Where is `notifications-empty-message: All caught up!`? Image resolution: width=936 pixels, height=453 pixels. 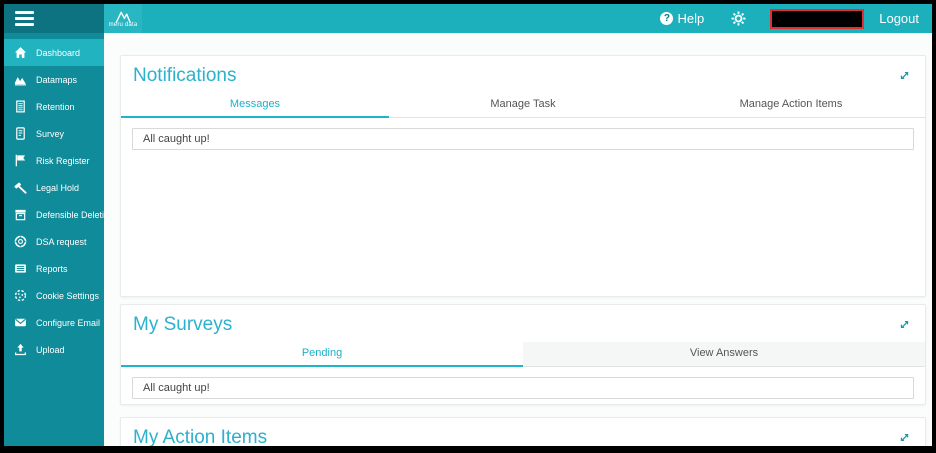 notifications-empty-message: All caught up! is located at coordinates (523, 139).